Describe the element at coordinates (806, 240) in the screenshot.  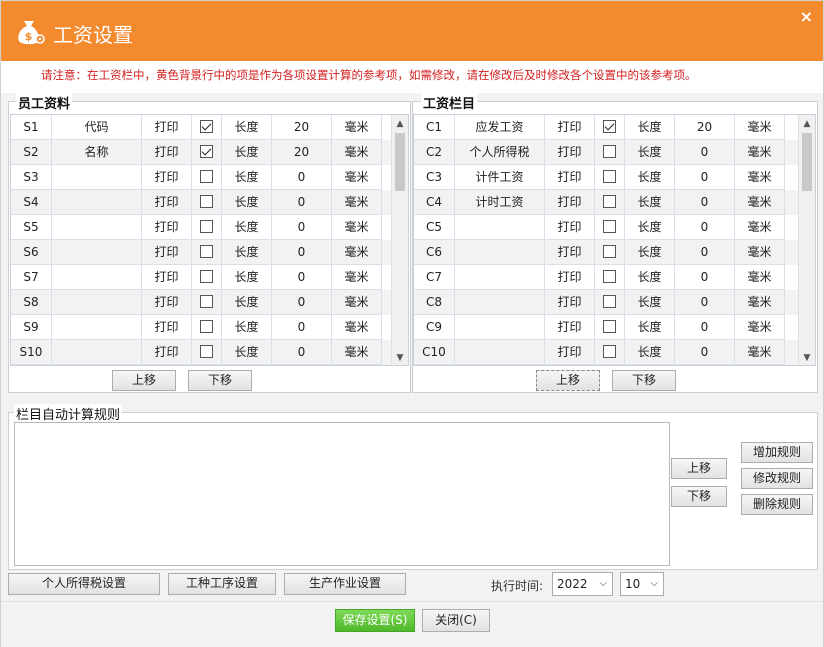
I see `vertical-scrollbar: ▲ ▼` at that location.